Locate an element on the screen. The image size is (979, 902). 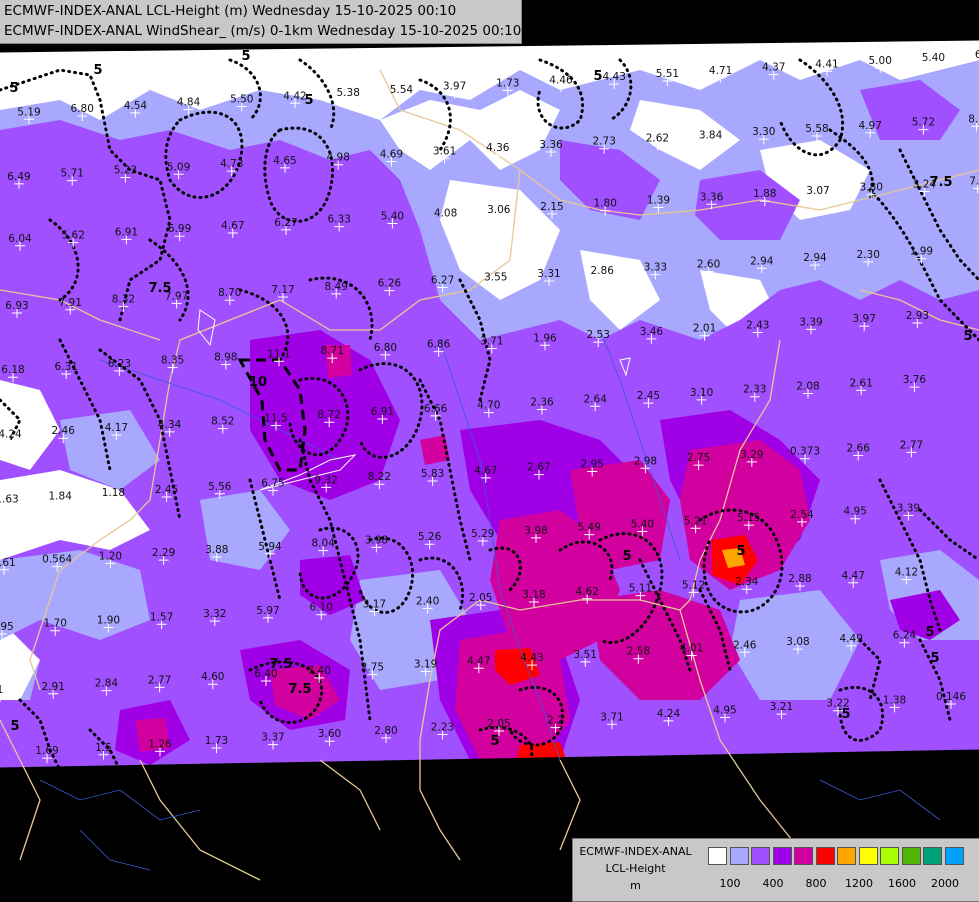
grid-value-label: 5.15 is located at coordinates (748, 518).